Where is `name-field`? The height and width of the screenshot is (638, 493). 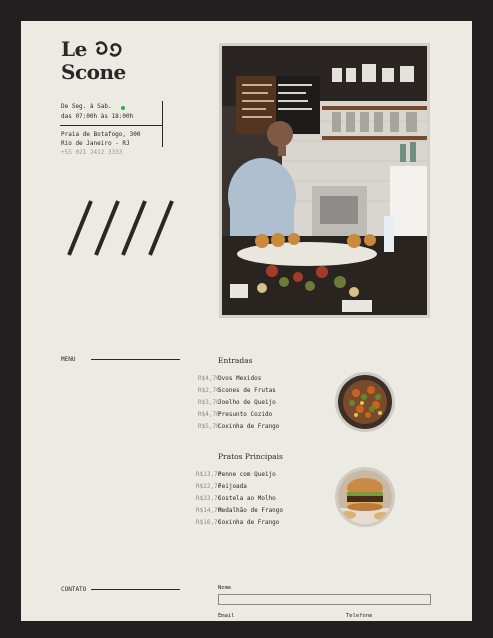
name-field is located at coordinates (324, 599).